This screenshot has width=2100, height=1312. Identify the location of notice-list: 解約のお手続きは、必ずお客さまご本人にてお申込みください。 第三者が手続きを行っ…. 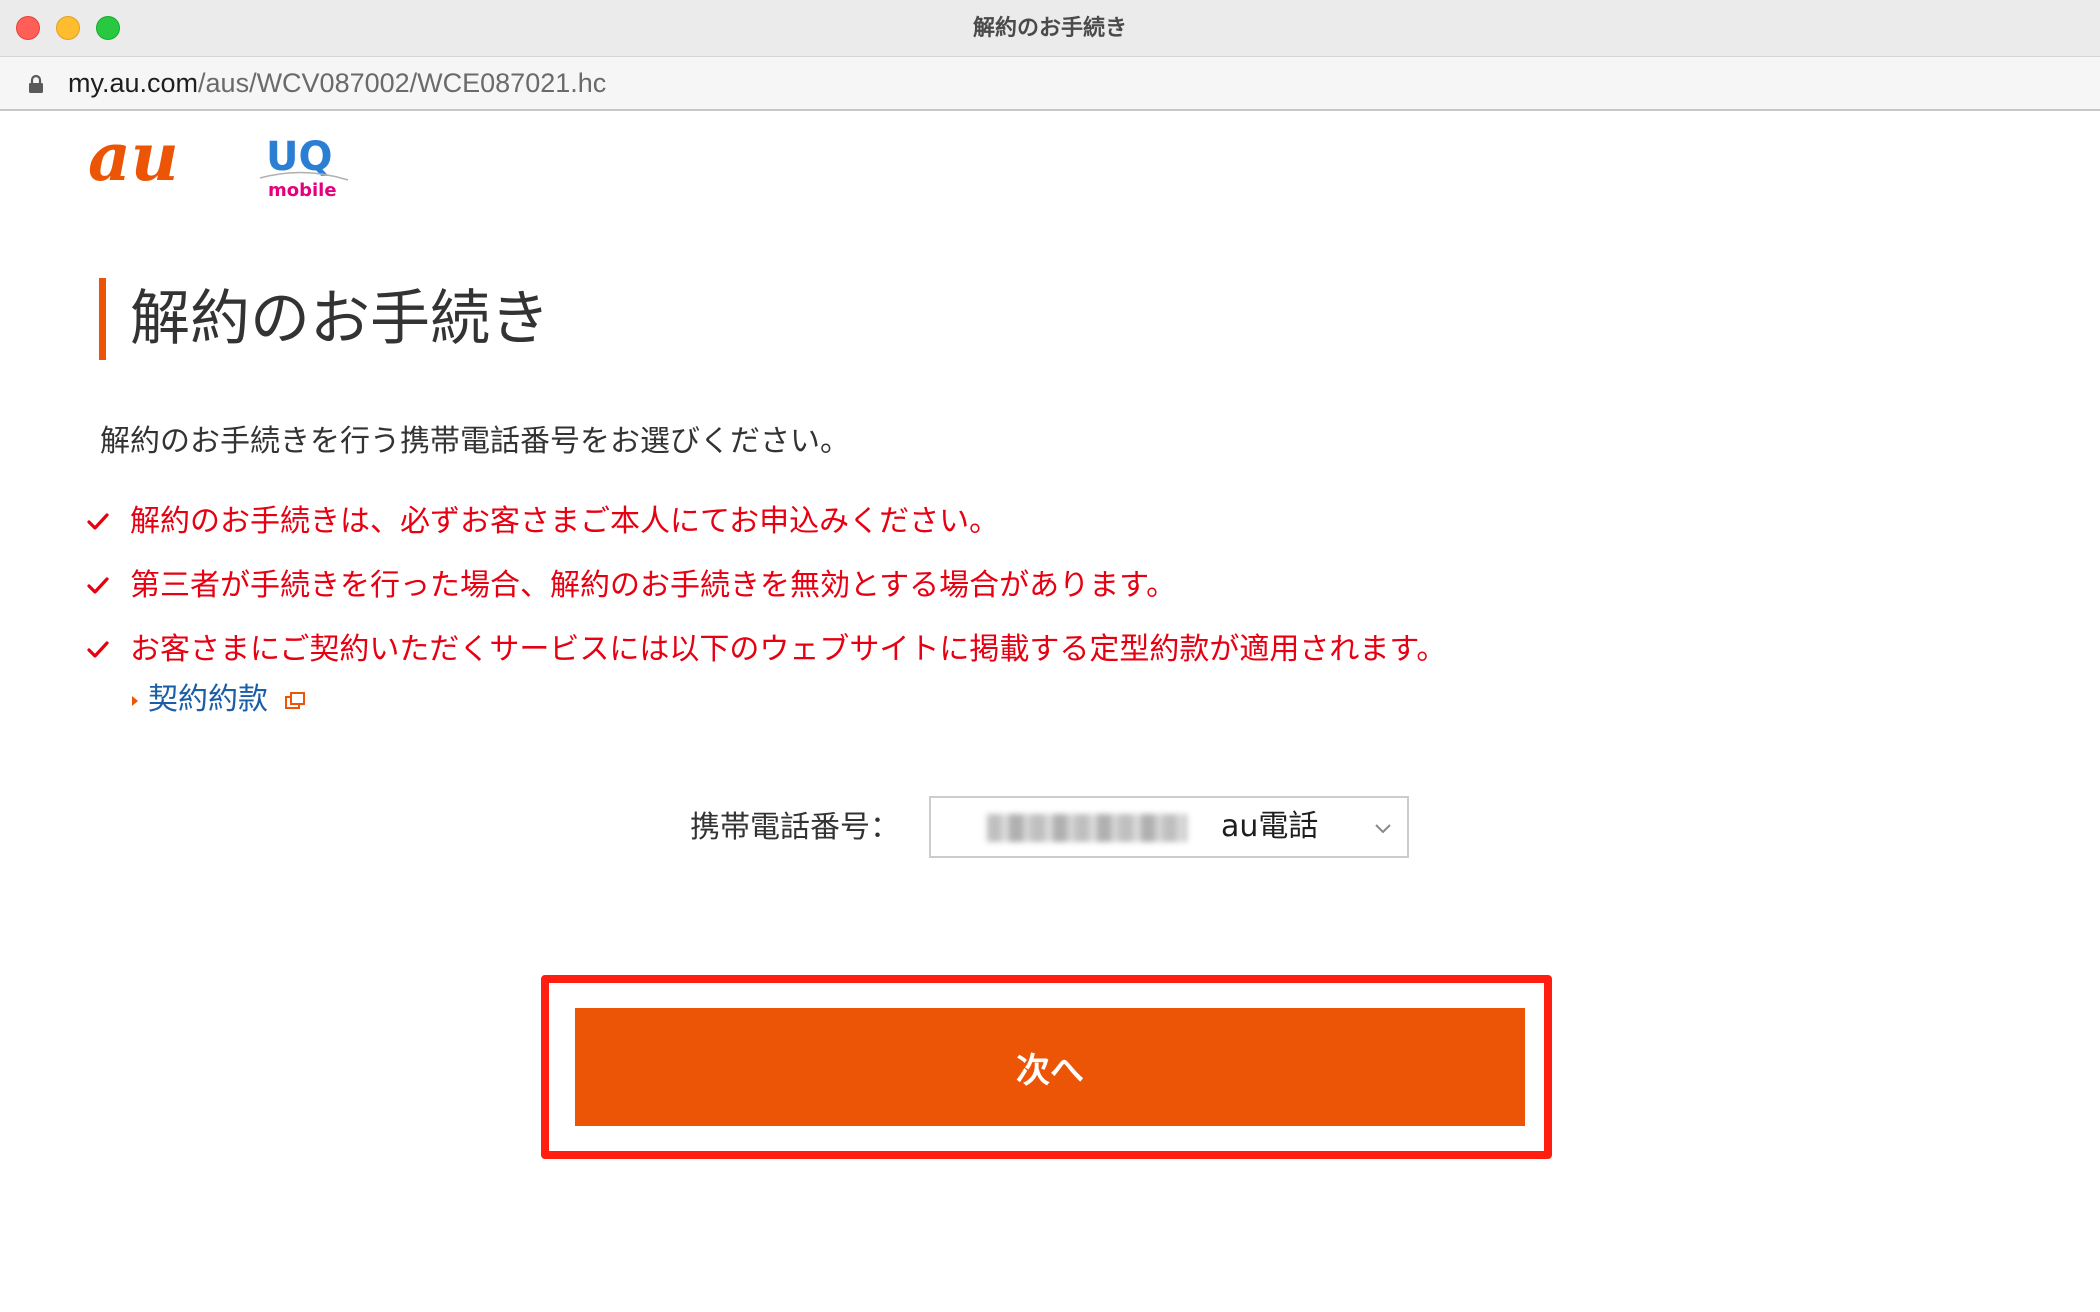
(1036, 596).